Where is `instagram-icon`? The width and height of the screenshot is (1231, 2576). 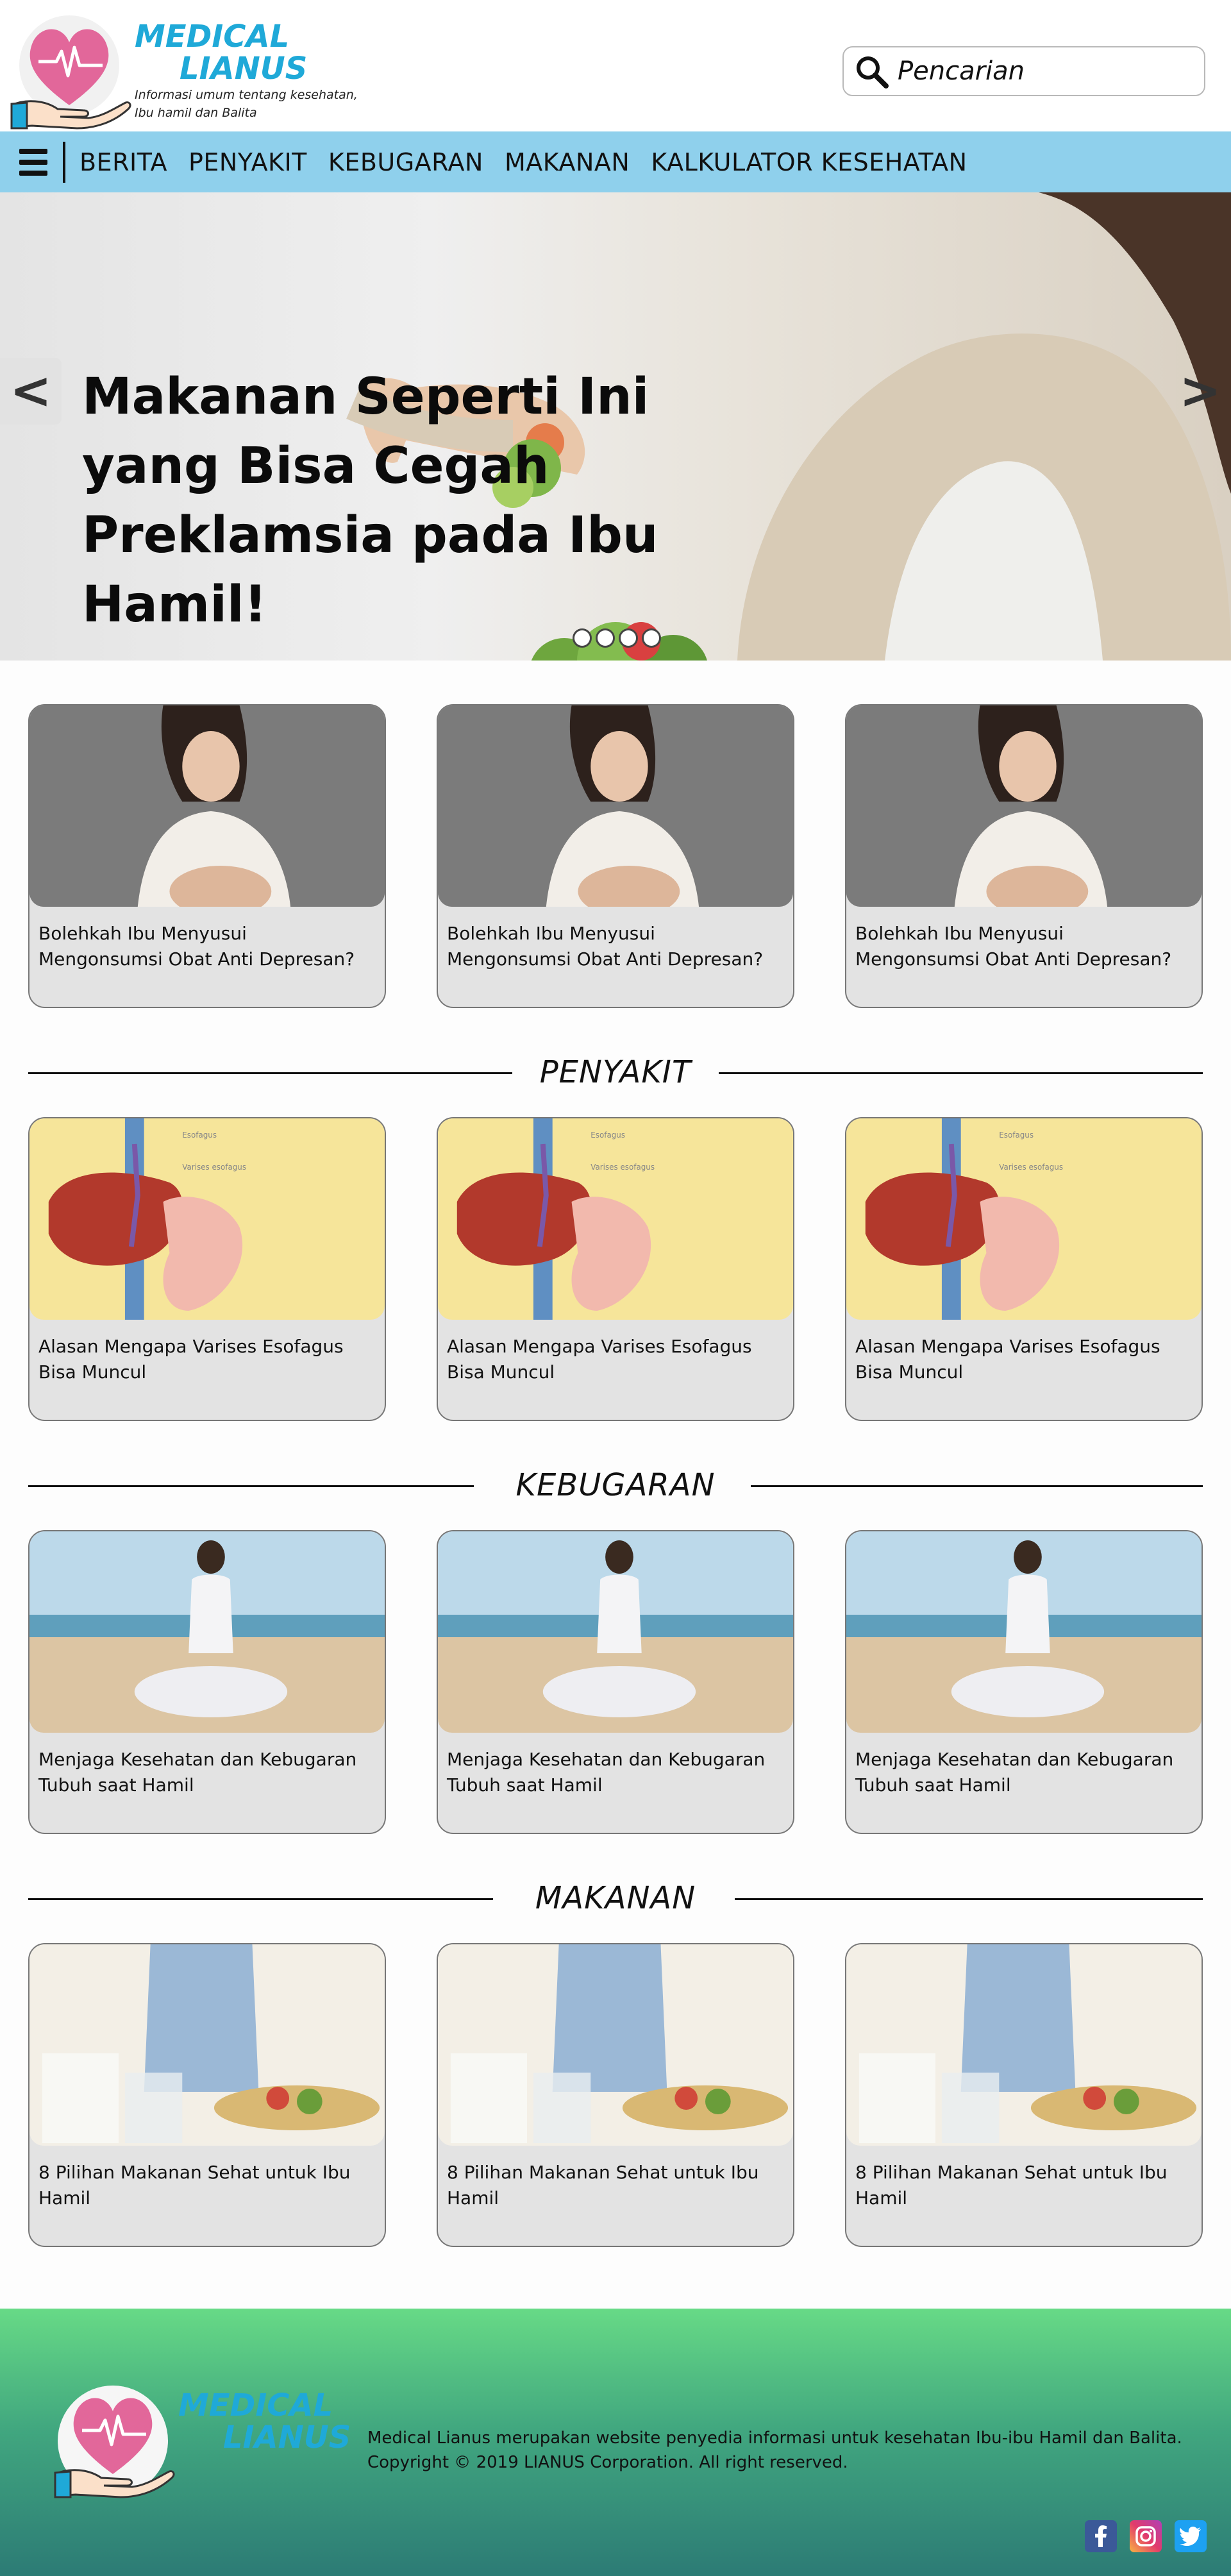
instagram-icon is located at coordinates (1146, 2536).